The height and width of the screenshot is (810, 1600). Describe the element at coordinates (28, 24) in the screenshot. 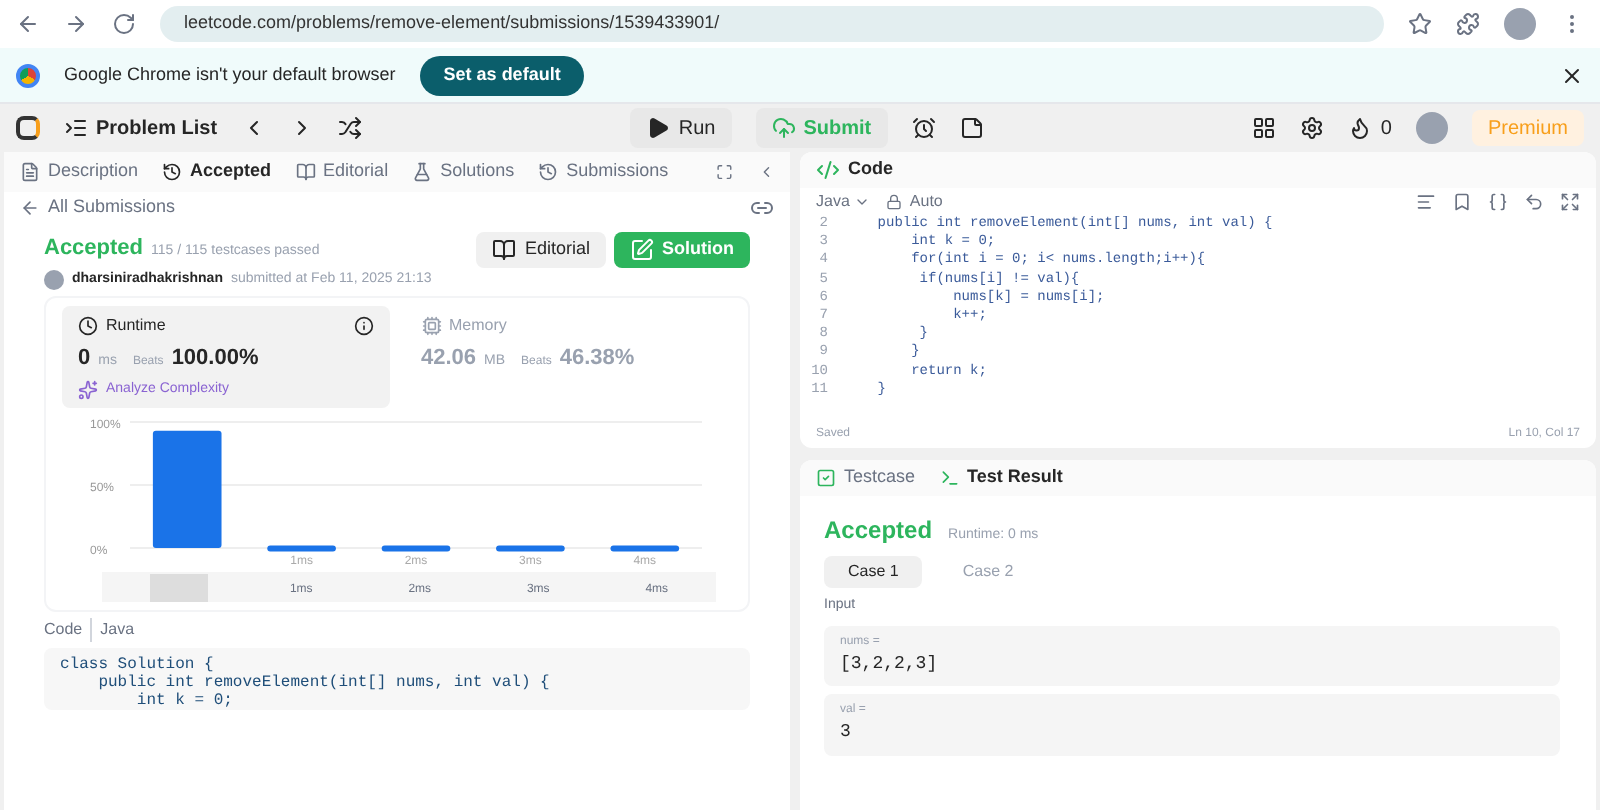

I see `back-icon` at that location.